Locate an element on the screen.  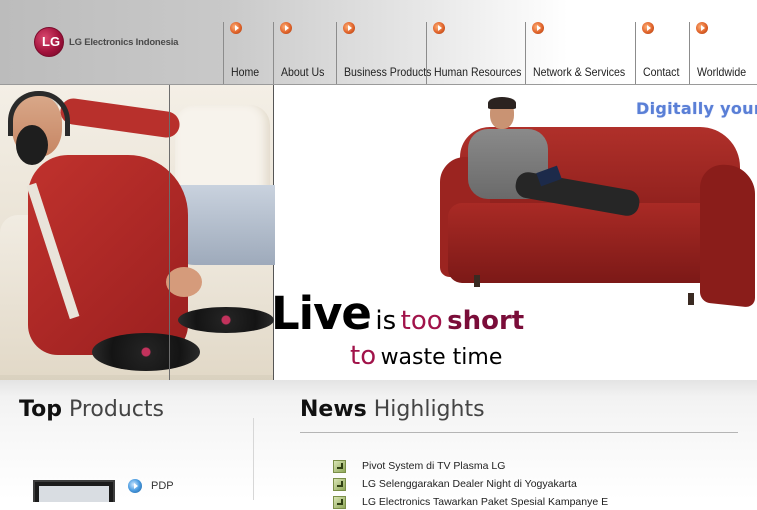
banner-slogan-line1: Live is too short is located at coordinates (397, 313).